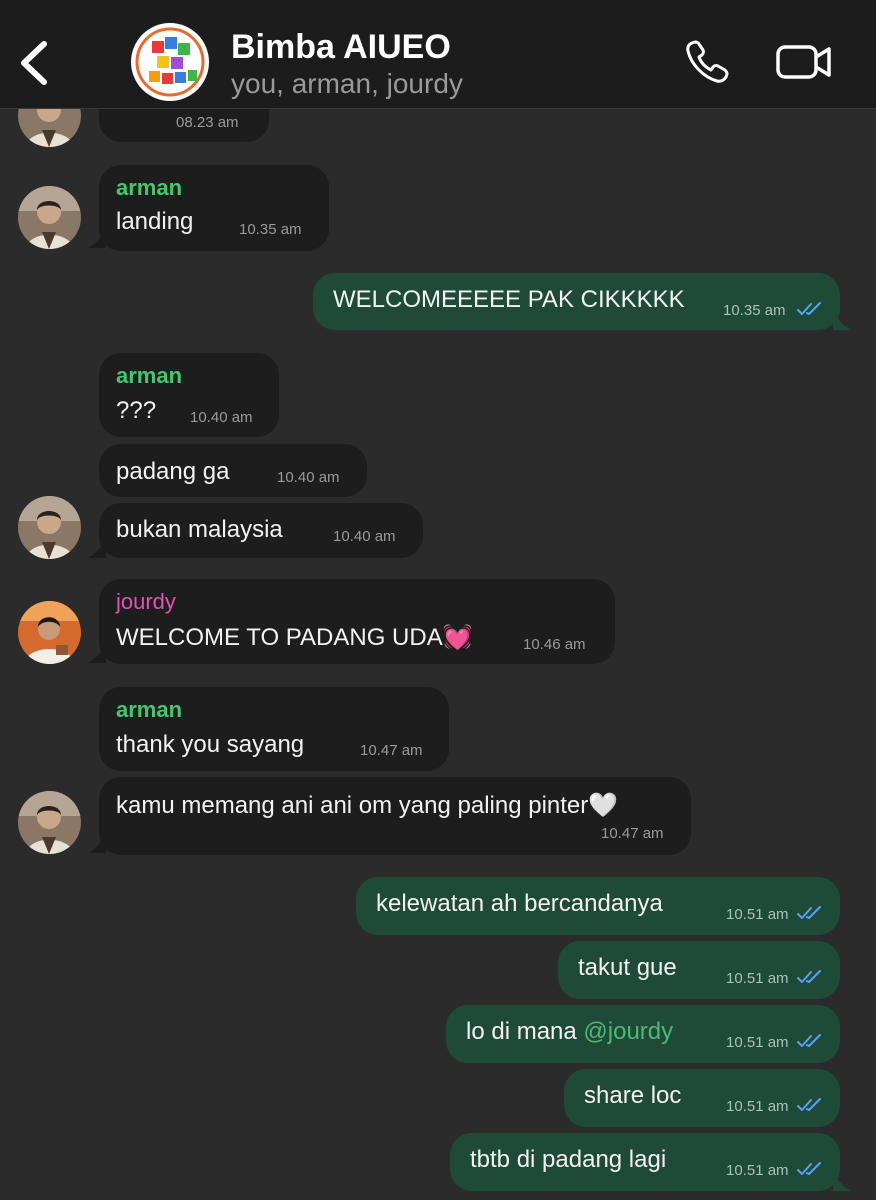 The height and width of the screenshot is (1200, 876). I want to click on sender-name: jourdy, so click(146, 601).